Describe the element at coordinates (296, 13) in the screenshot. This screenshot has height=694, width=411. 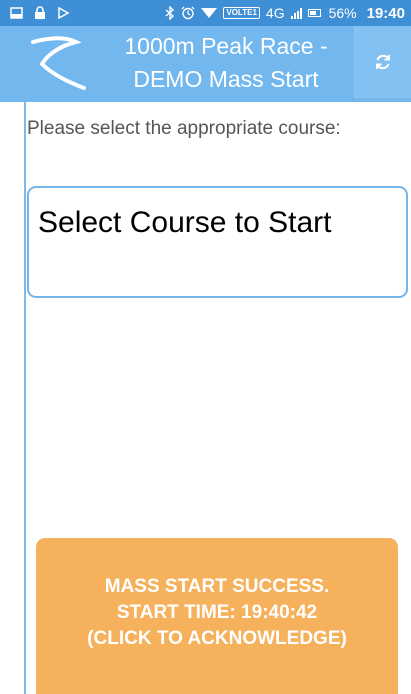
I see `signal-icon` at that location.